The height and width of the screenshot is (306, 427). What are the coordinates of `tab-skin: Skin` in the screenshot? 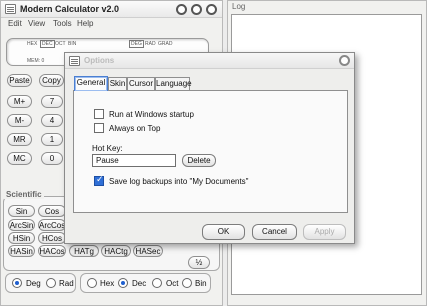 It's located at (117, 83).